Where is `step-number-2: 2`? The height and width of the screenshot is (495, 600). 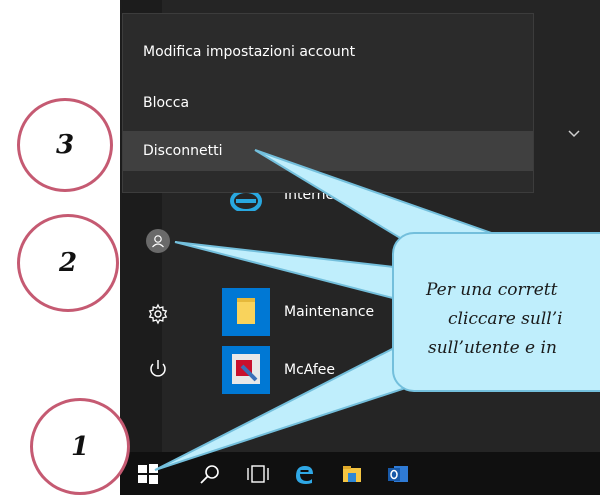
step-number-2: 2 is located at coordinates (68, 263).